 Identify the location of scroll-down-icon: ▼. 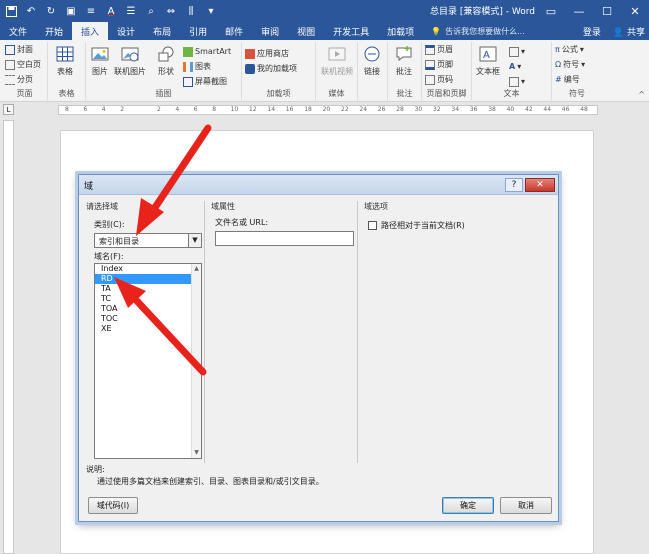
(196, 453).